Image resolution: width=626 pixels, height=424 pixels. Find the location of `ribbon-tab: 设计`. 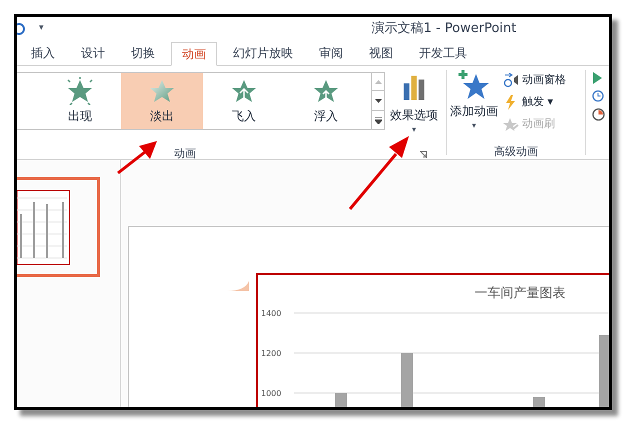

ribbon-tab: 设计 is located at coordinates (93, 53).